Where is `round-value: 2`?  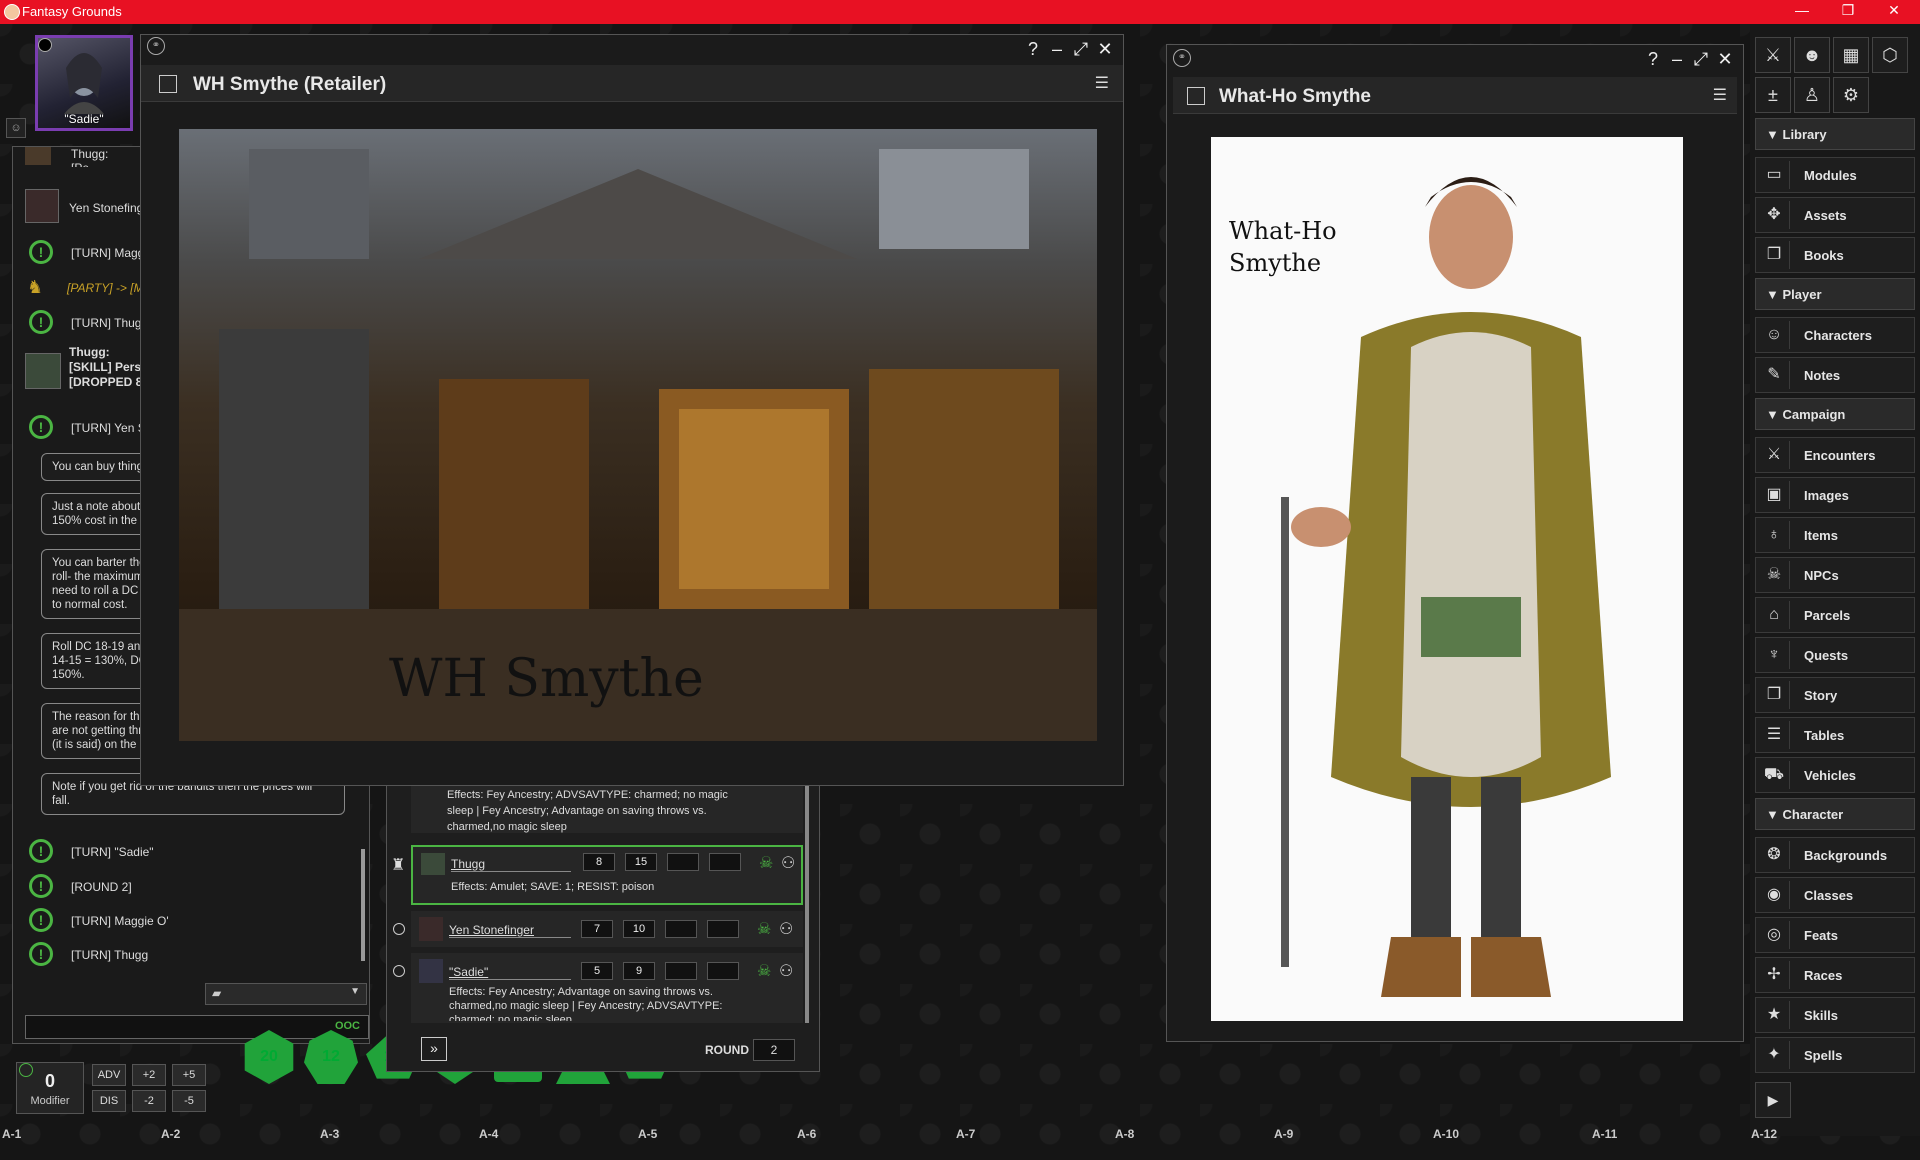
round-value: 2 is located at coordinates (774, 1050).